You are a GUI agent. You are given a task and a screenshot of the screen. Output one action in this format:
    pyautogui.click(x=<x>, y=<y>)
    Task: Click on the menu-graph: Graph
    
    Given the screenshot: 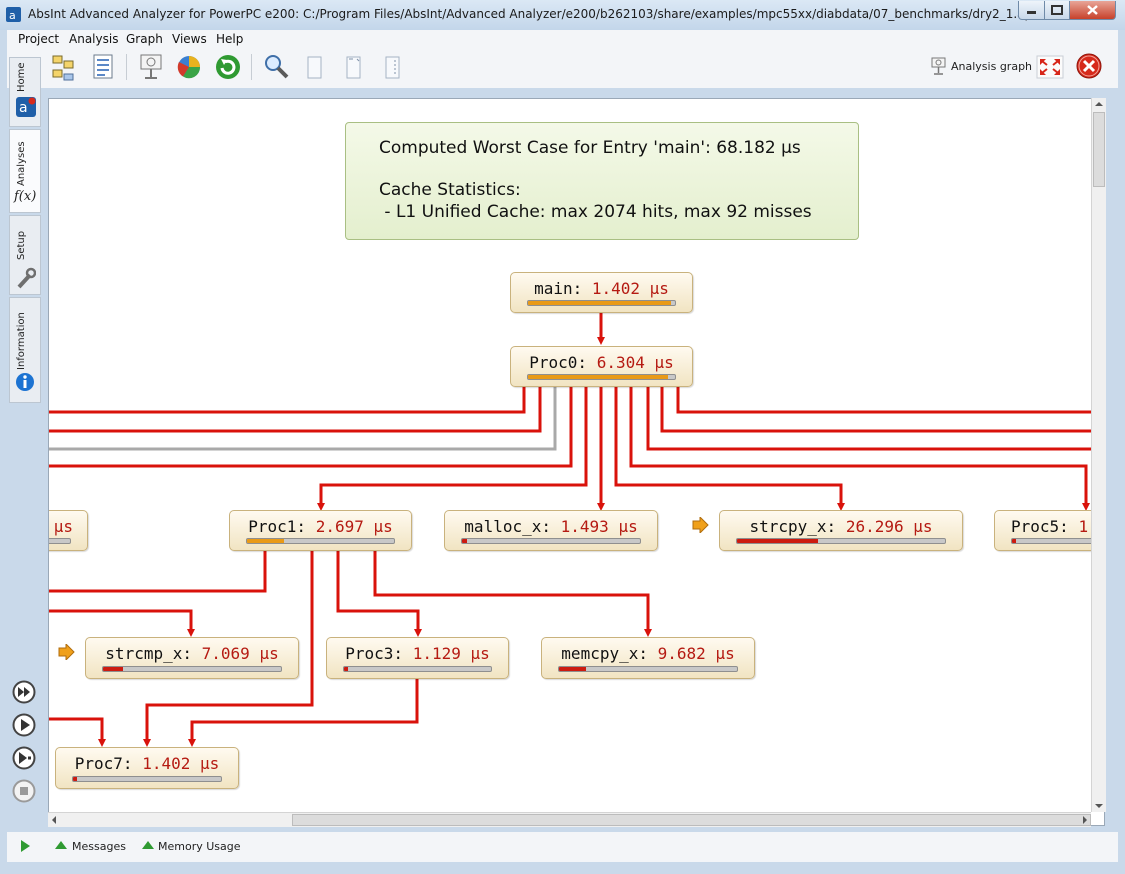 What is the action you would take?
    pyautogui.click(x=144, y=39)
    